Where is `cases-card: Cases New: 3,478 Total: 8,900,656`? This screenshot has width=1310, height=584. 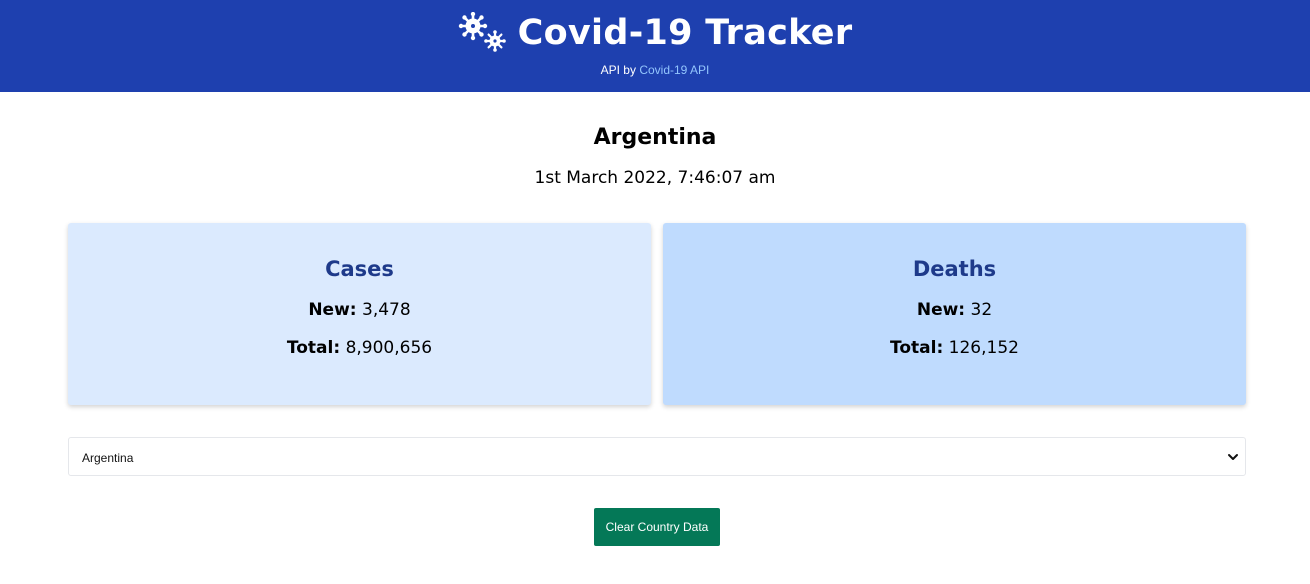 cases-card: Cases New: 3,478 Total: 8,900,656 is located at coordinates (359, 314).